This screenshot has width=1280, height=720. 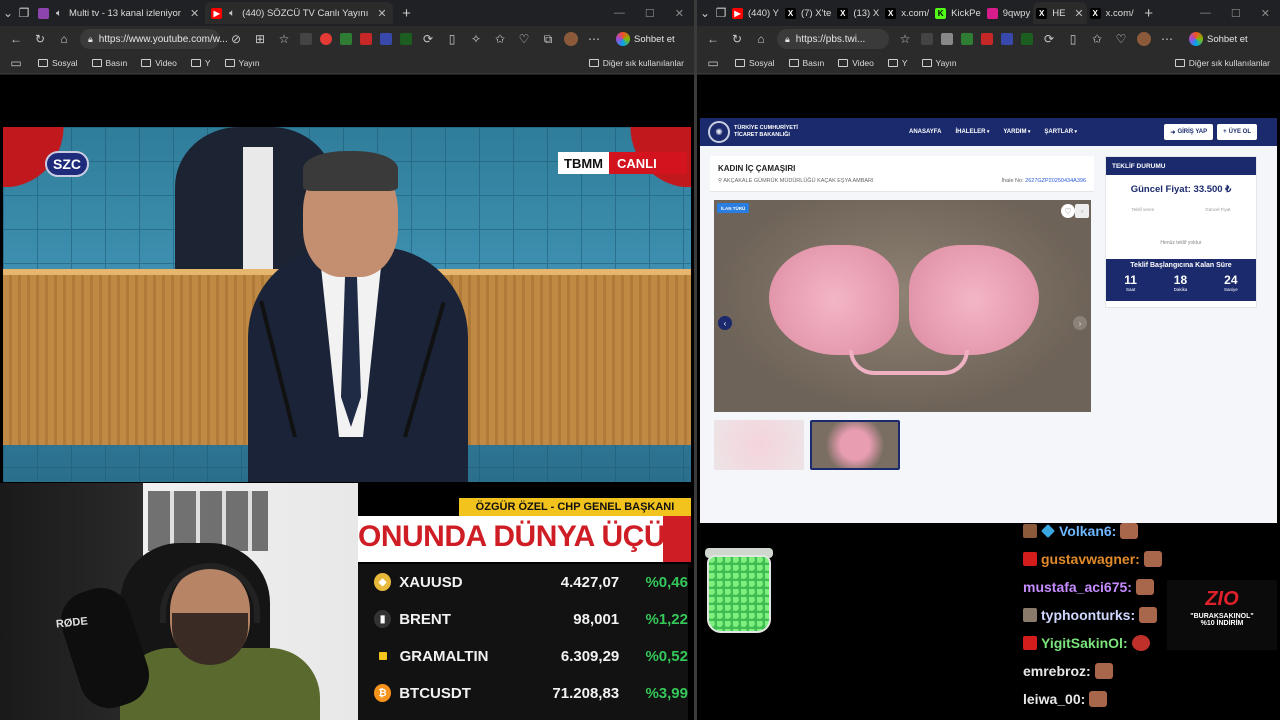 What do you see at coordinates (1012, 181) in the screenshot?
I see `tender-label: İhale No:` at bounding box center [1012, 181].